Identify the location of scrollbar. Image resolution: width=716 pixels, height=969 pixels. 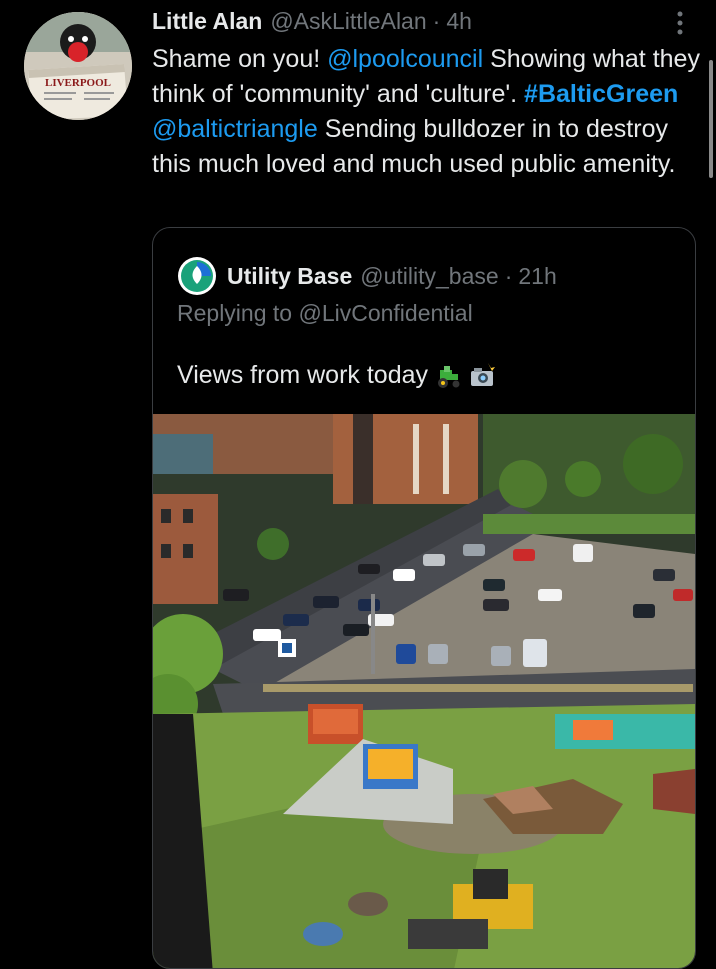
(711, 119).